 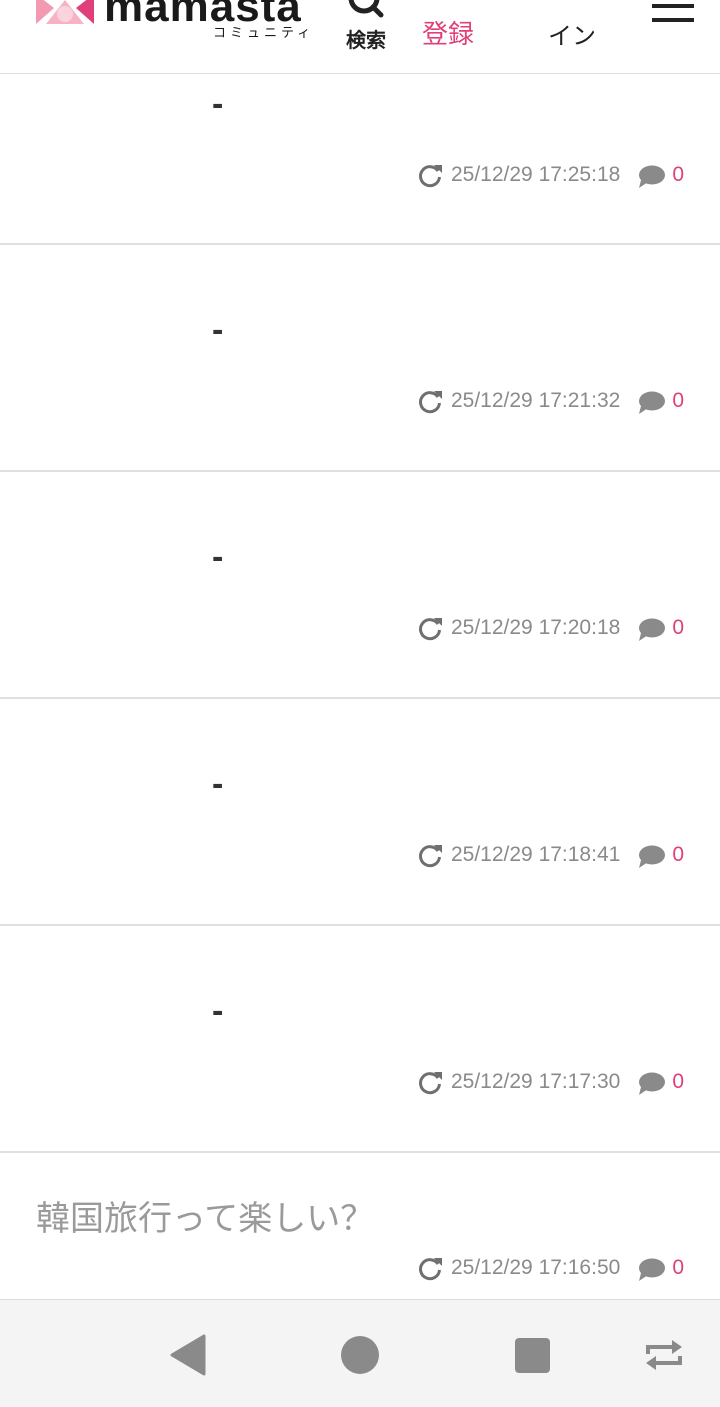 I want to click on post-meta: 25/12/29 17:20:18 0, so click(x=550, y=628).